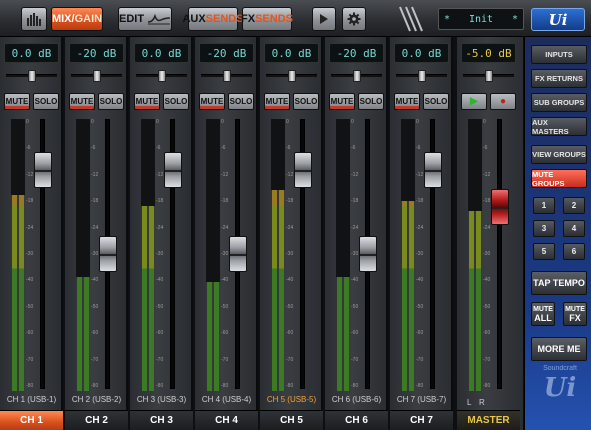 The width and height of the screenshot is (591, 430). I want to click on scale-mark: -40, so click(160, 280).